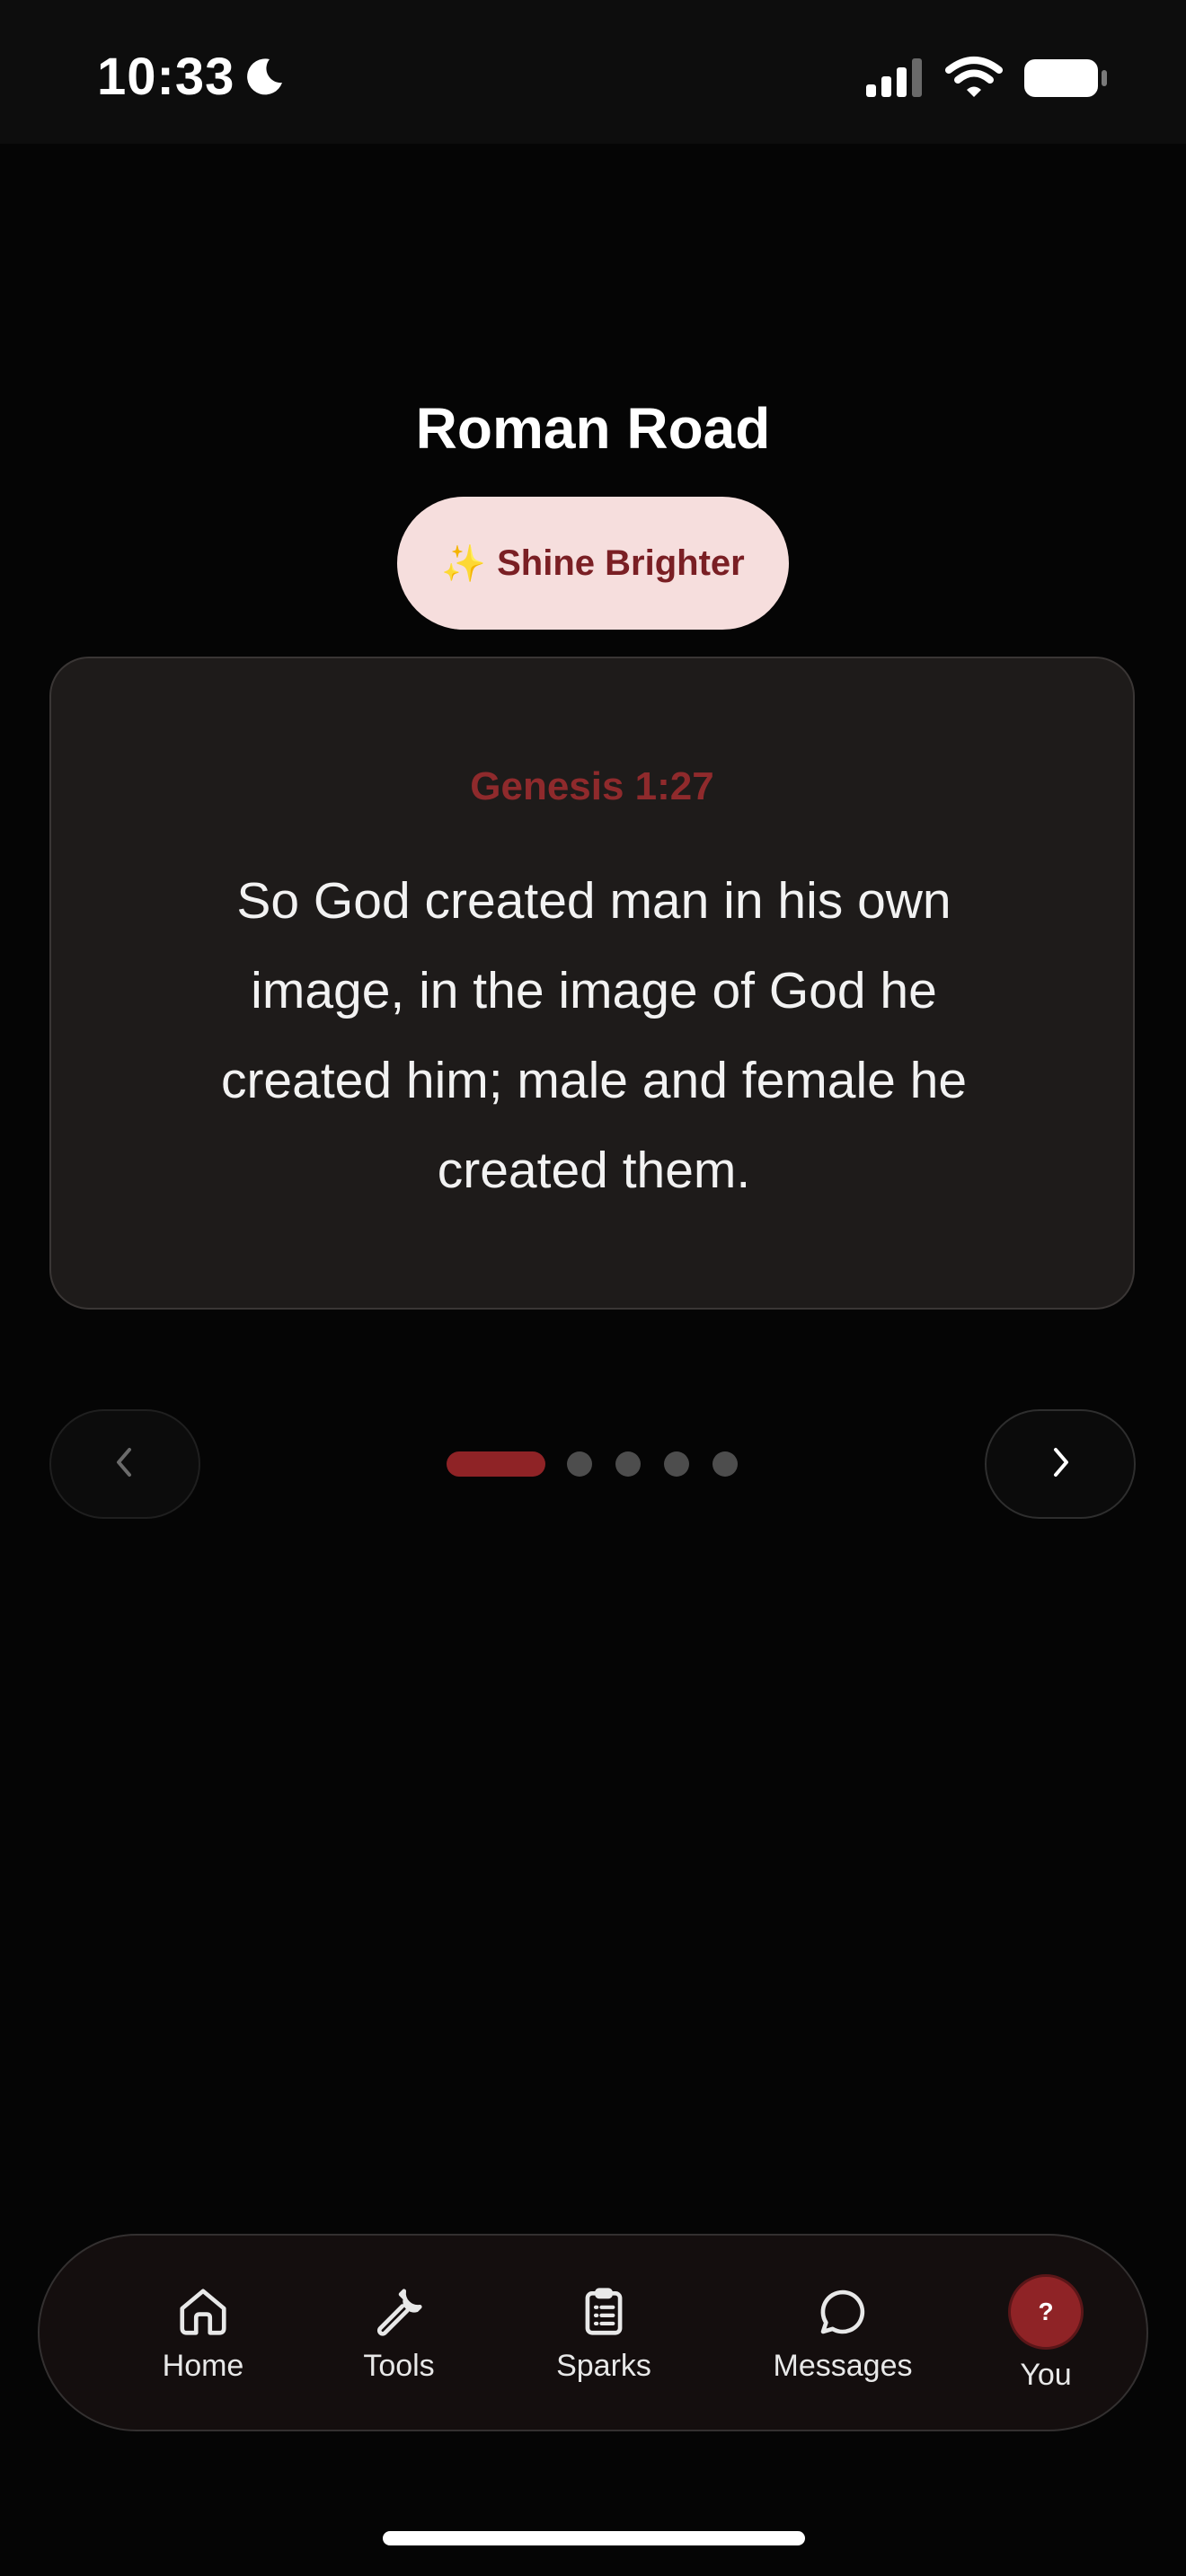 The height and width of the screenshot is (2576, 1186). What do you see at coordinates (203, 2366) in the screenshot?
I see `tab-home-label: Home` at bounding box center [203, 2366].